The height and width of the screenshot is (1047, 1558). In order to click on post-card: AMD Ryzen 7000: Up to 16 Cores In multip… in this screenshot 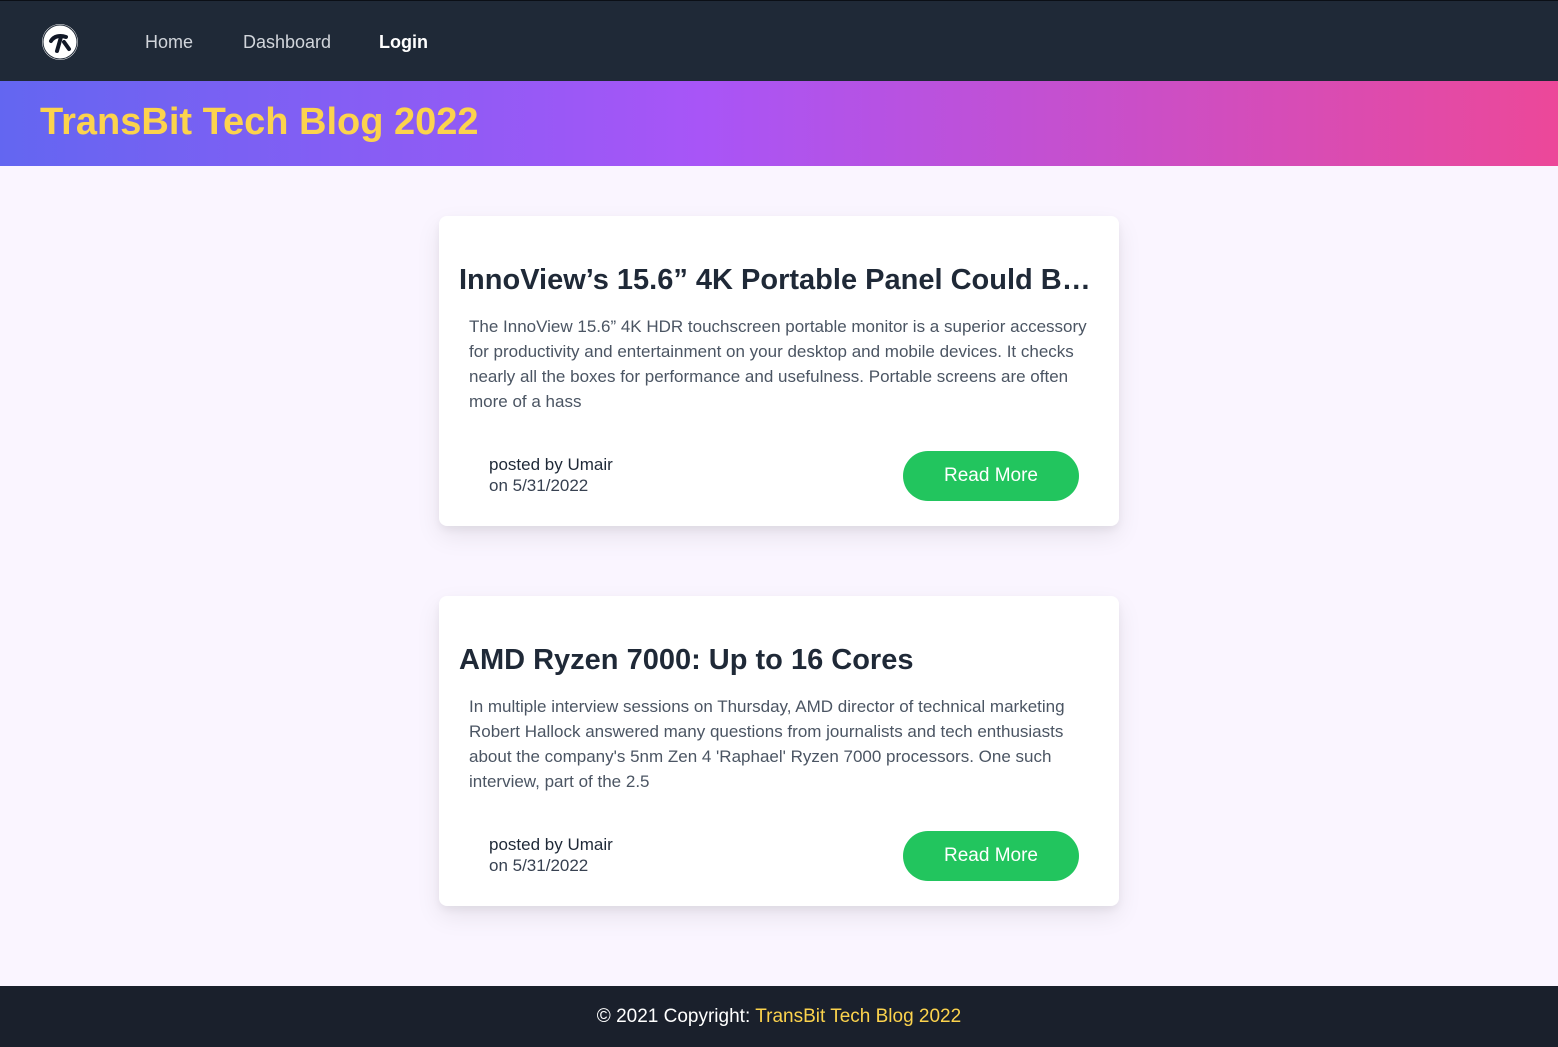, I will do `click(779, 751)`.